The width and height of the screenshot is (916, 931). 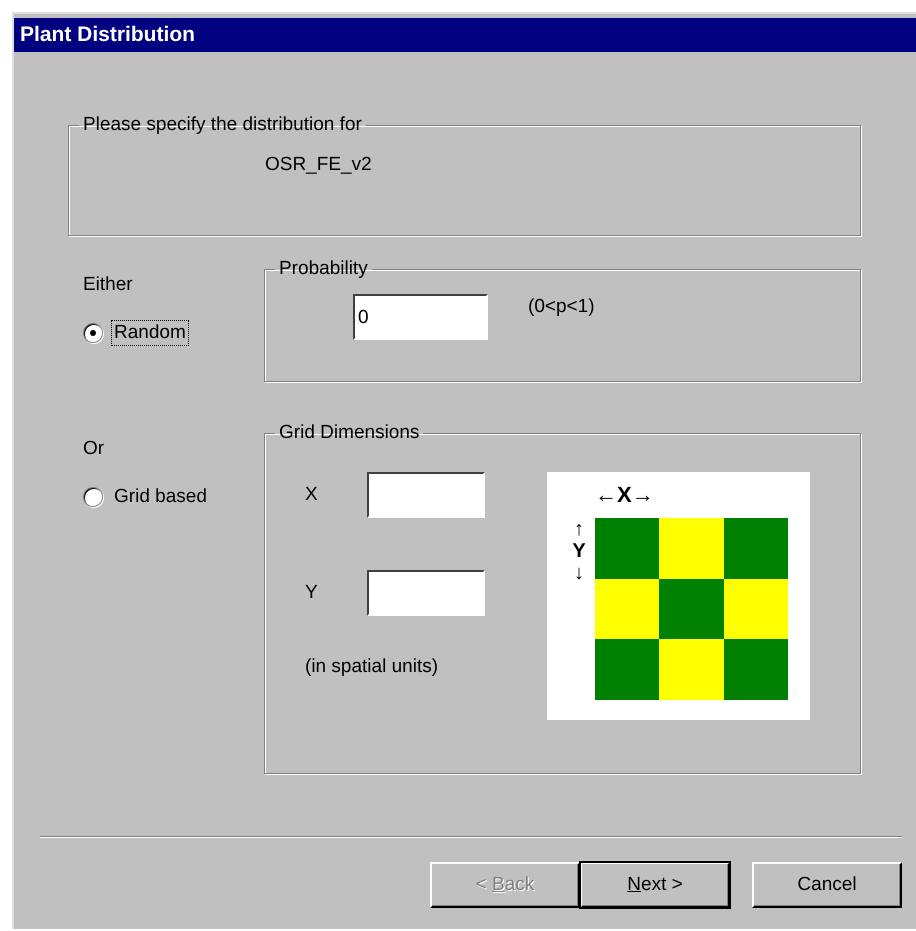 I want to click on window-title: Plant Distribution, so click(x=107, y=35).